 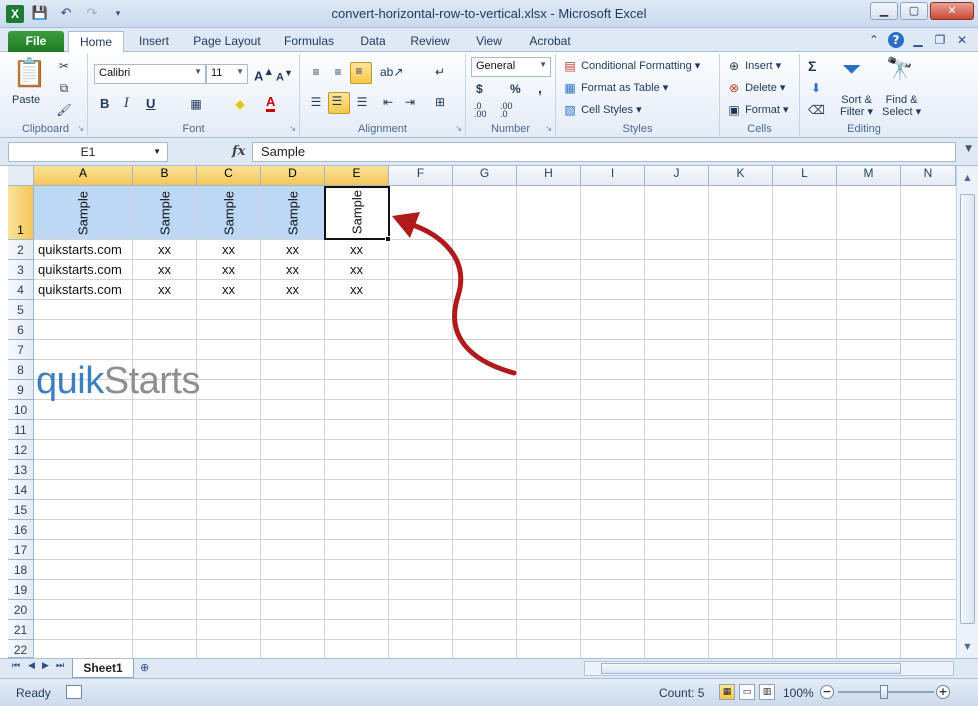 I want to click on cell-c1: Sample, so click(x=228, y=212).